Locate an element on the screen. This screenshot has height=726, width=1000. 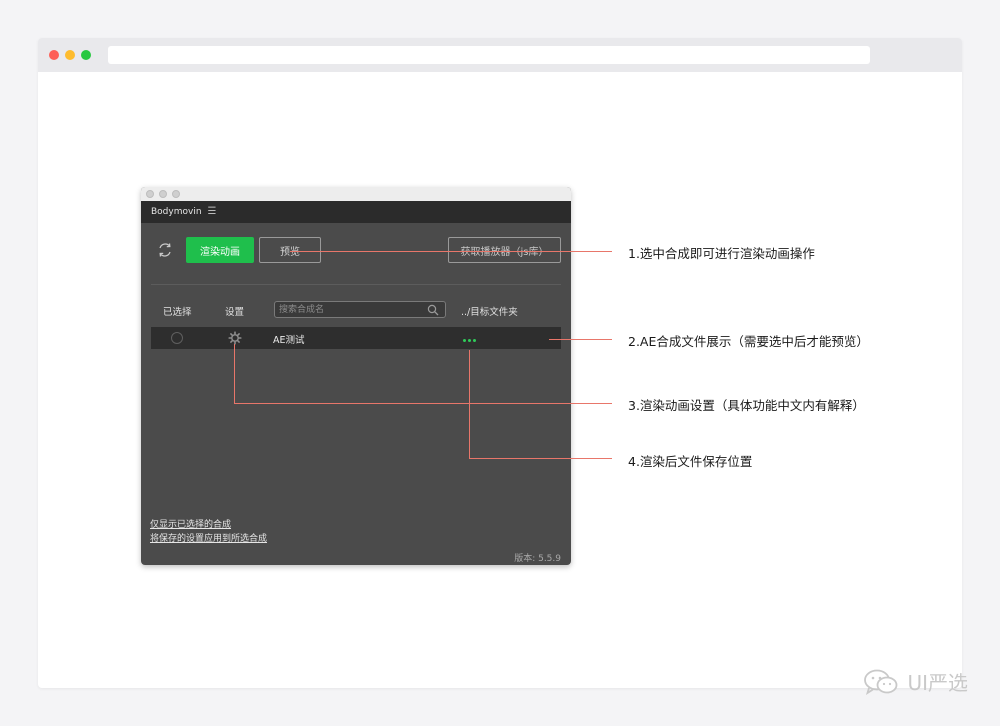
maximize-window-button is located at coordinates (86, 55).